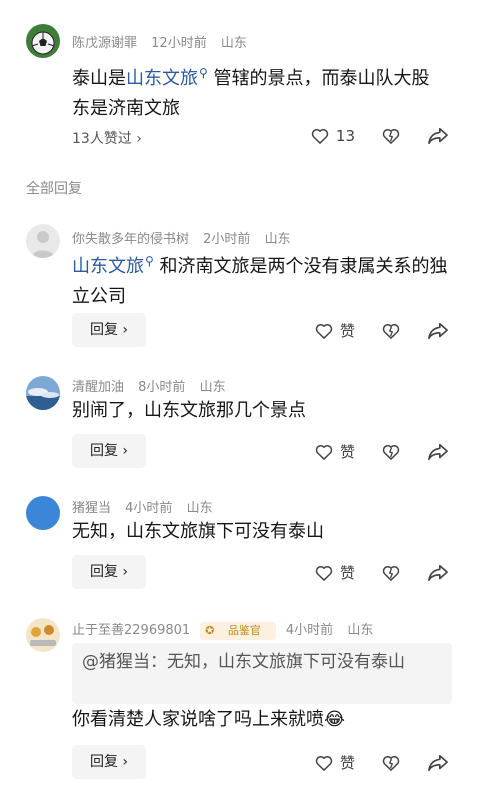 The image size is (479, 800). I want to click on like-button: 13, so click(332, 136).